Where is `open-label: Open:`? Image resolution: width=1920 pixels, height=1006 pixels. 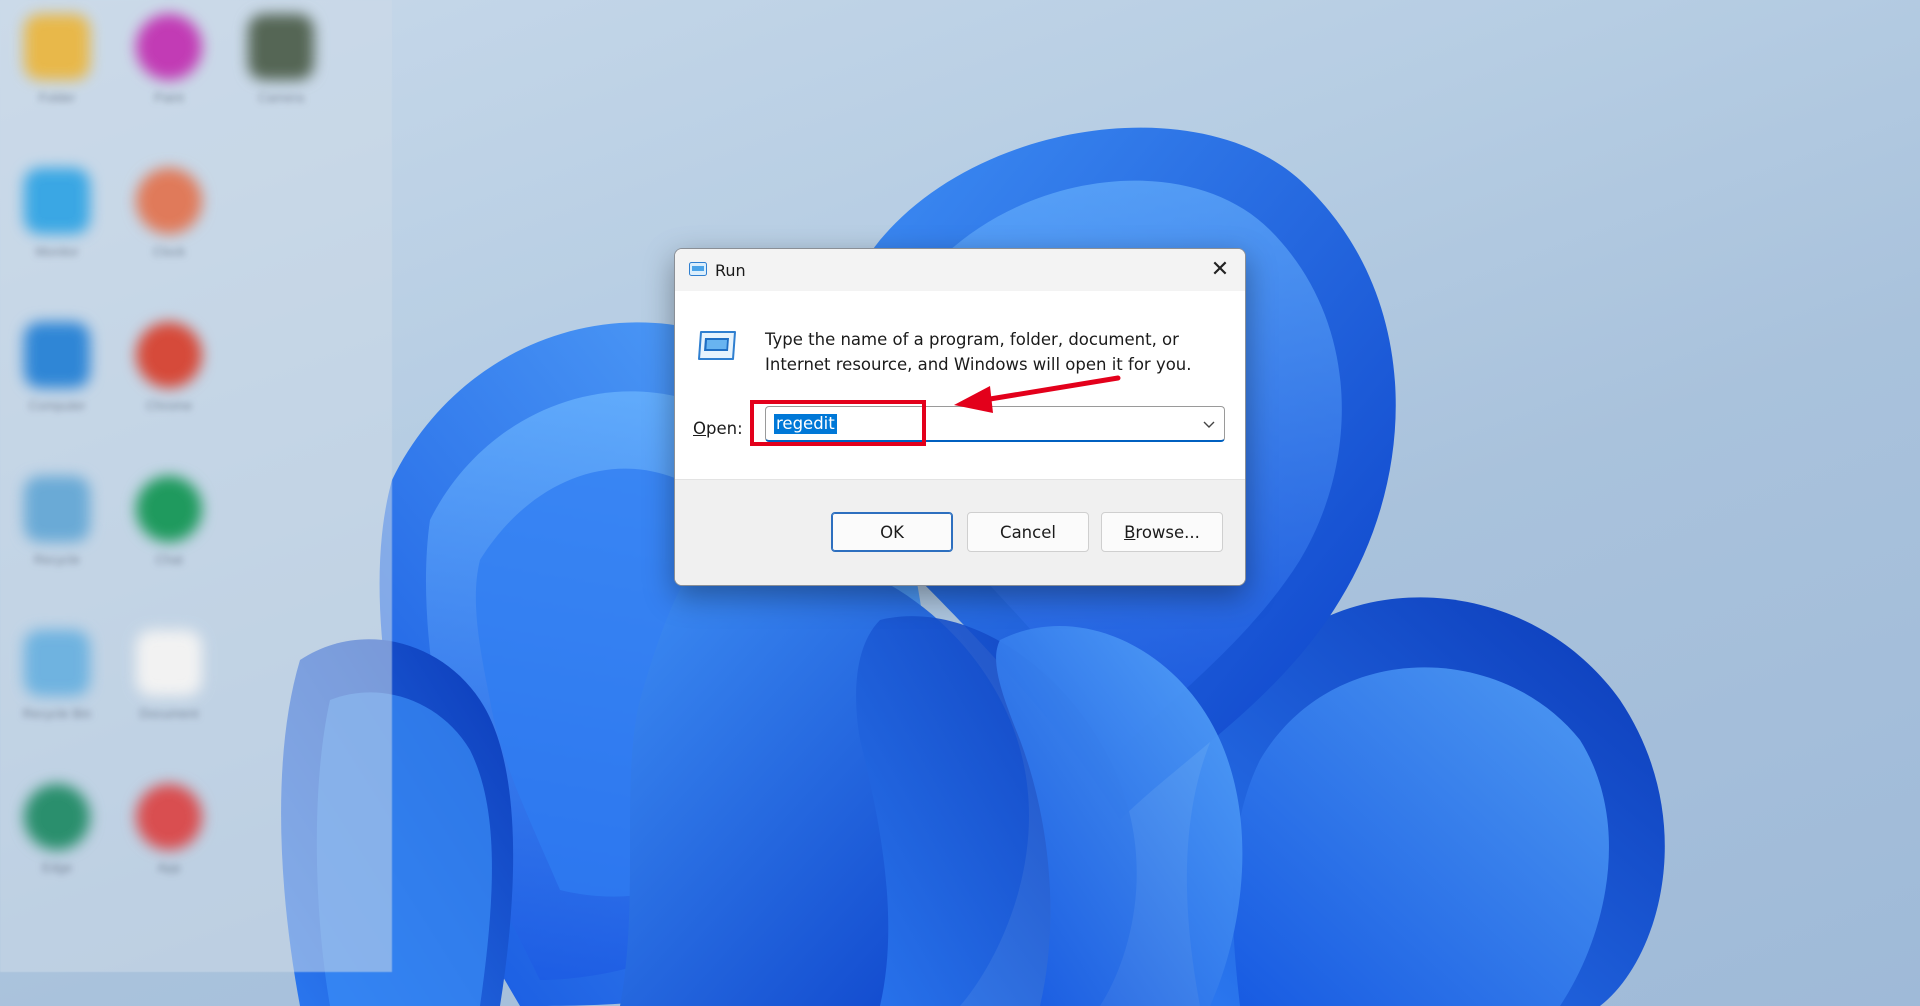
open-label: Open: is located at coordinates (718, 428).